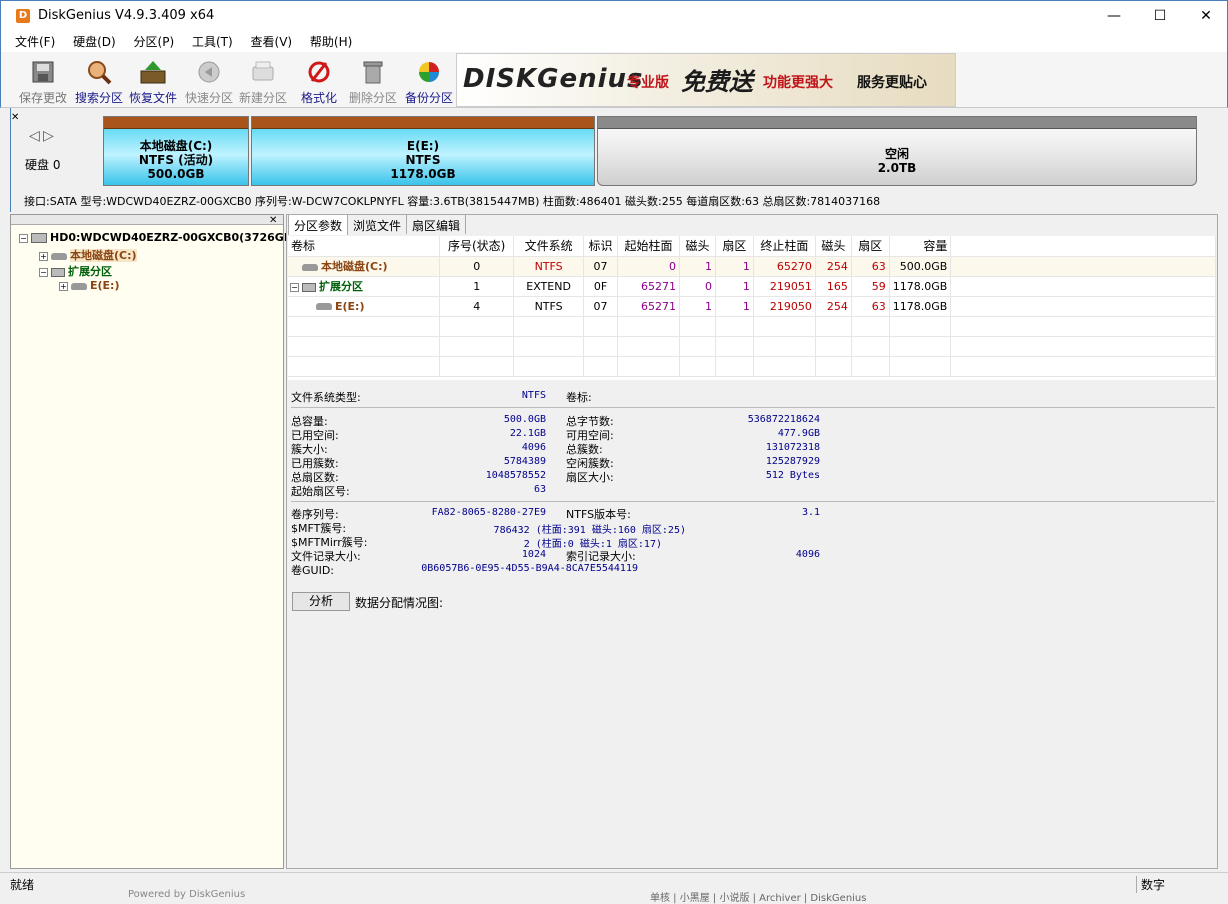 Image resolution: width=1228 pixels, height=904 pixels. Describe the element at coordinates (208, 98) in the screenshot. I see `quick-partition-label: 快速分区` at that location.